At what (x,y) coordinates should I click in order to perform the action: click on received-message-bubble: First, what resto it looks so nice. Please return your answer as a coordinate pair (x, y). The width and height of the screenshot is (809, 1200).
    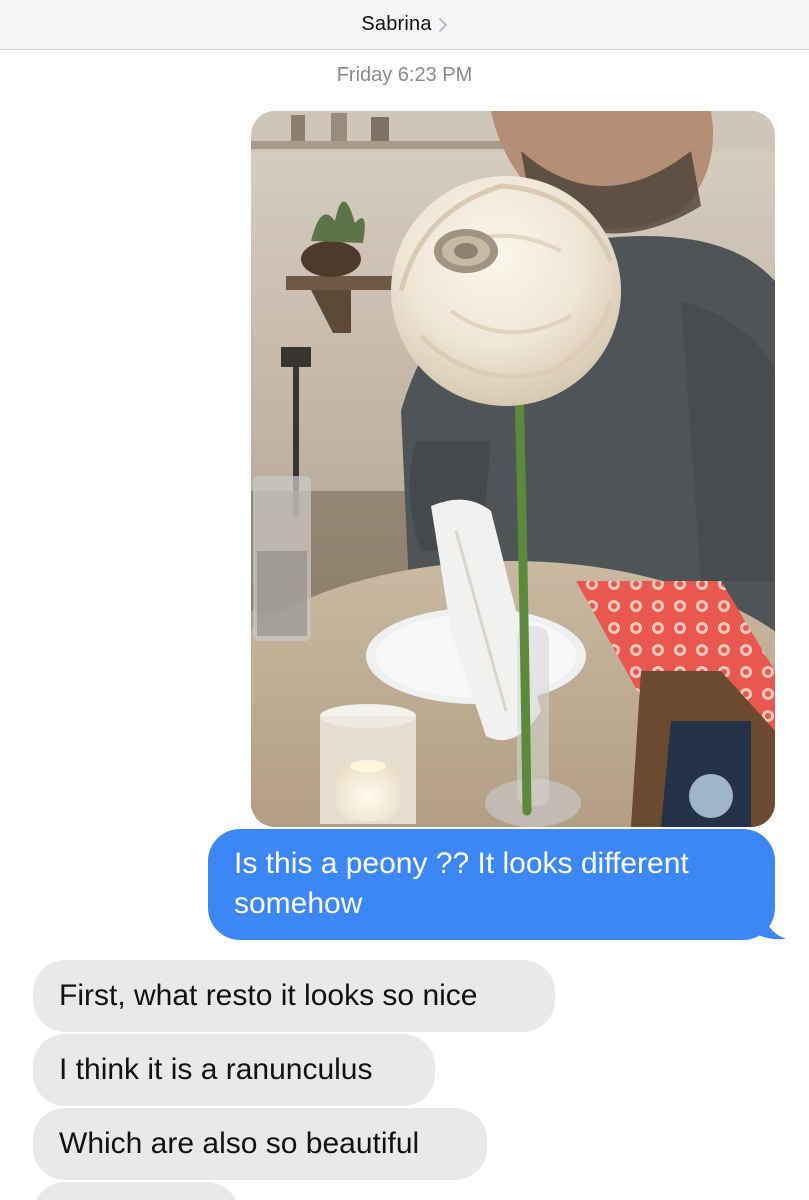
    Looking at the image, I should click on (294, 996).